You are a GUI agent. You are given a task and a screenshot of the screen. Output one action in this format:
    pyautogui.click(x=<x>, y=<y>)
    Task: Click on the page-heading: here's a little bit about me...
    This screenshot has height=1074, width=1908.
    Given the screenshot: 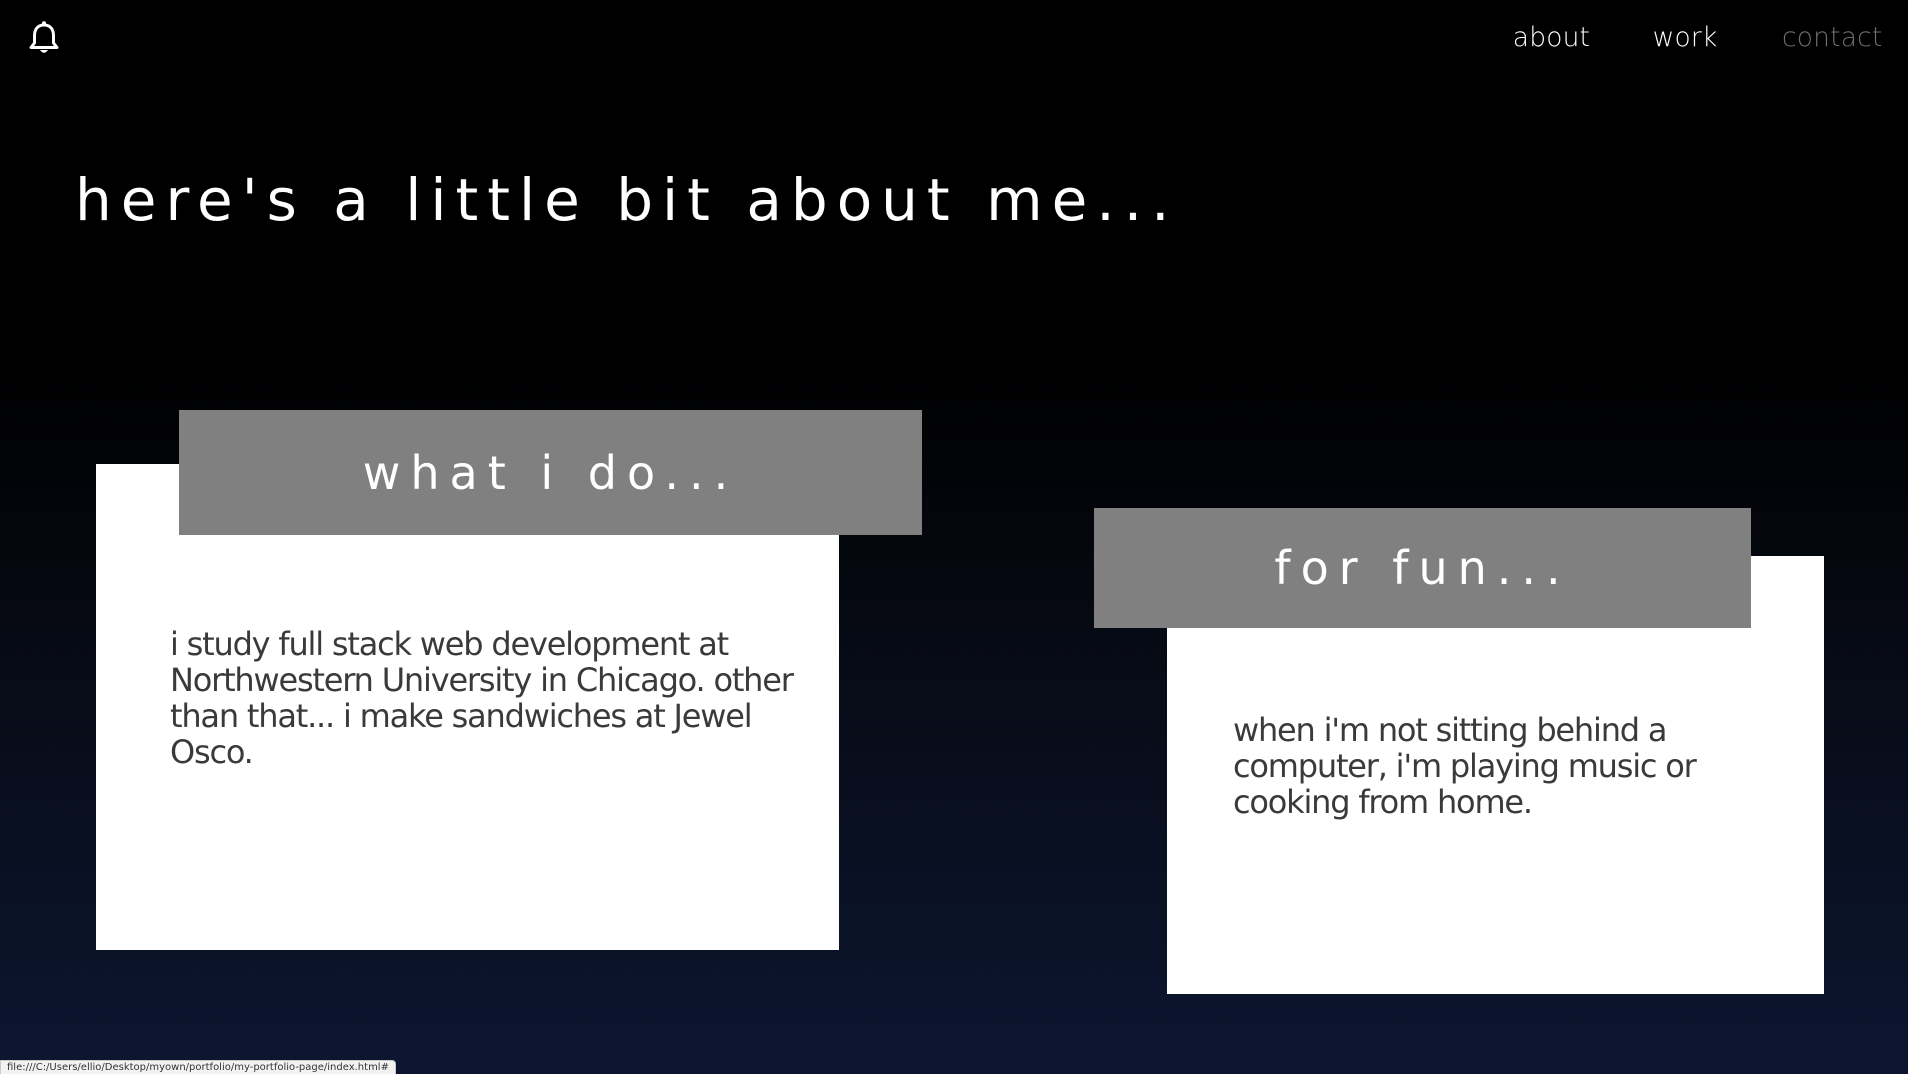 What is the action you would take?
    pyautogui.click(x=627, y=200)
    